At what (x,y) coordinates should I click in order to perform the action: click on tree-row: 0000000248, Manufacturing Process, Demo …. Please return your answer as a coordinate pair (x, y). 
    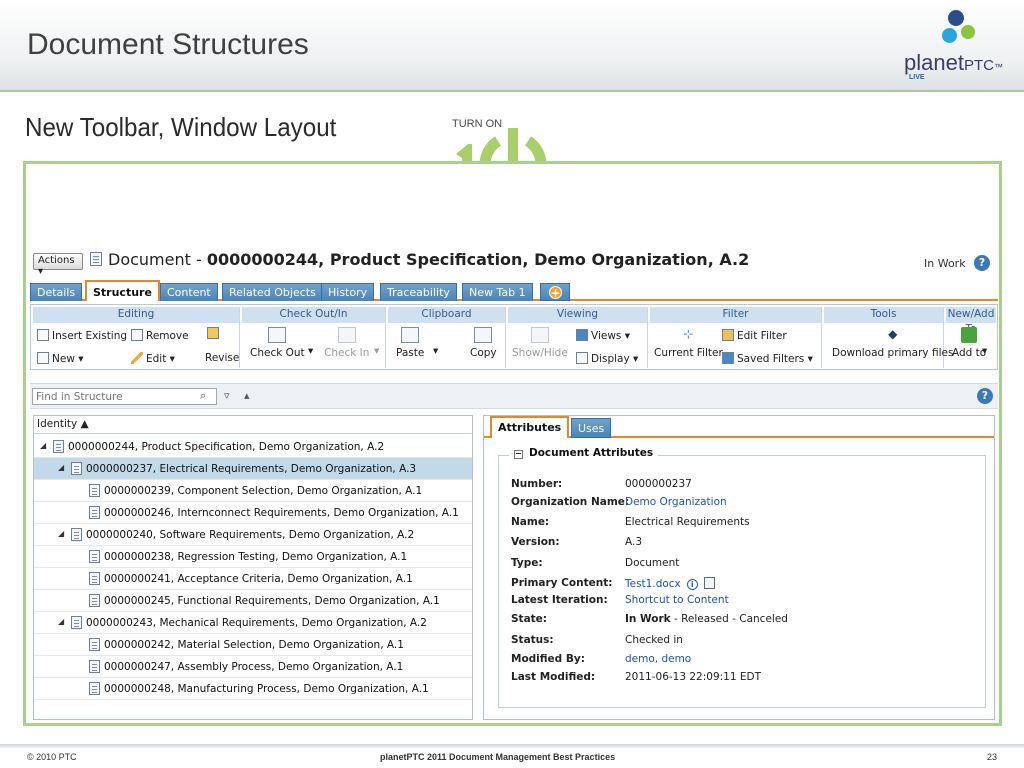
    Looking at the image, I should click on (253, 689).